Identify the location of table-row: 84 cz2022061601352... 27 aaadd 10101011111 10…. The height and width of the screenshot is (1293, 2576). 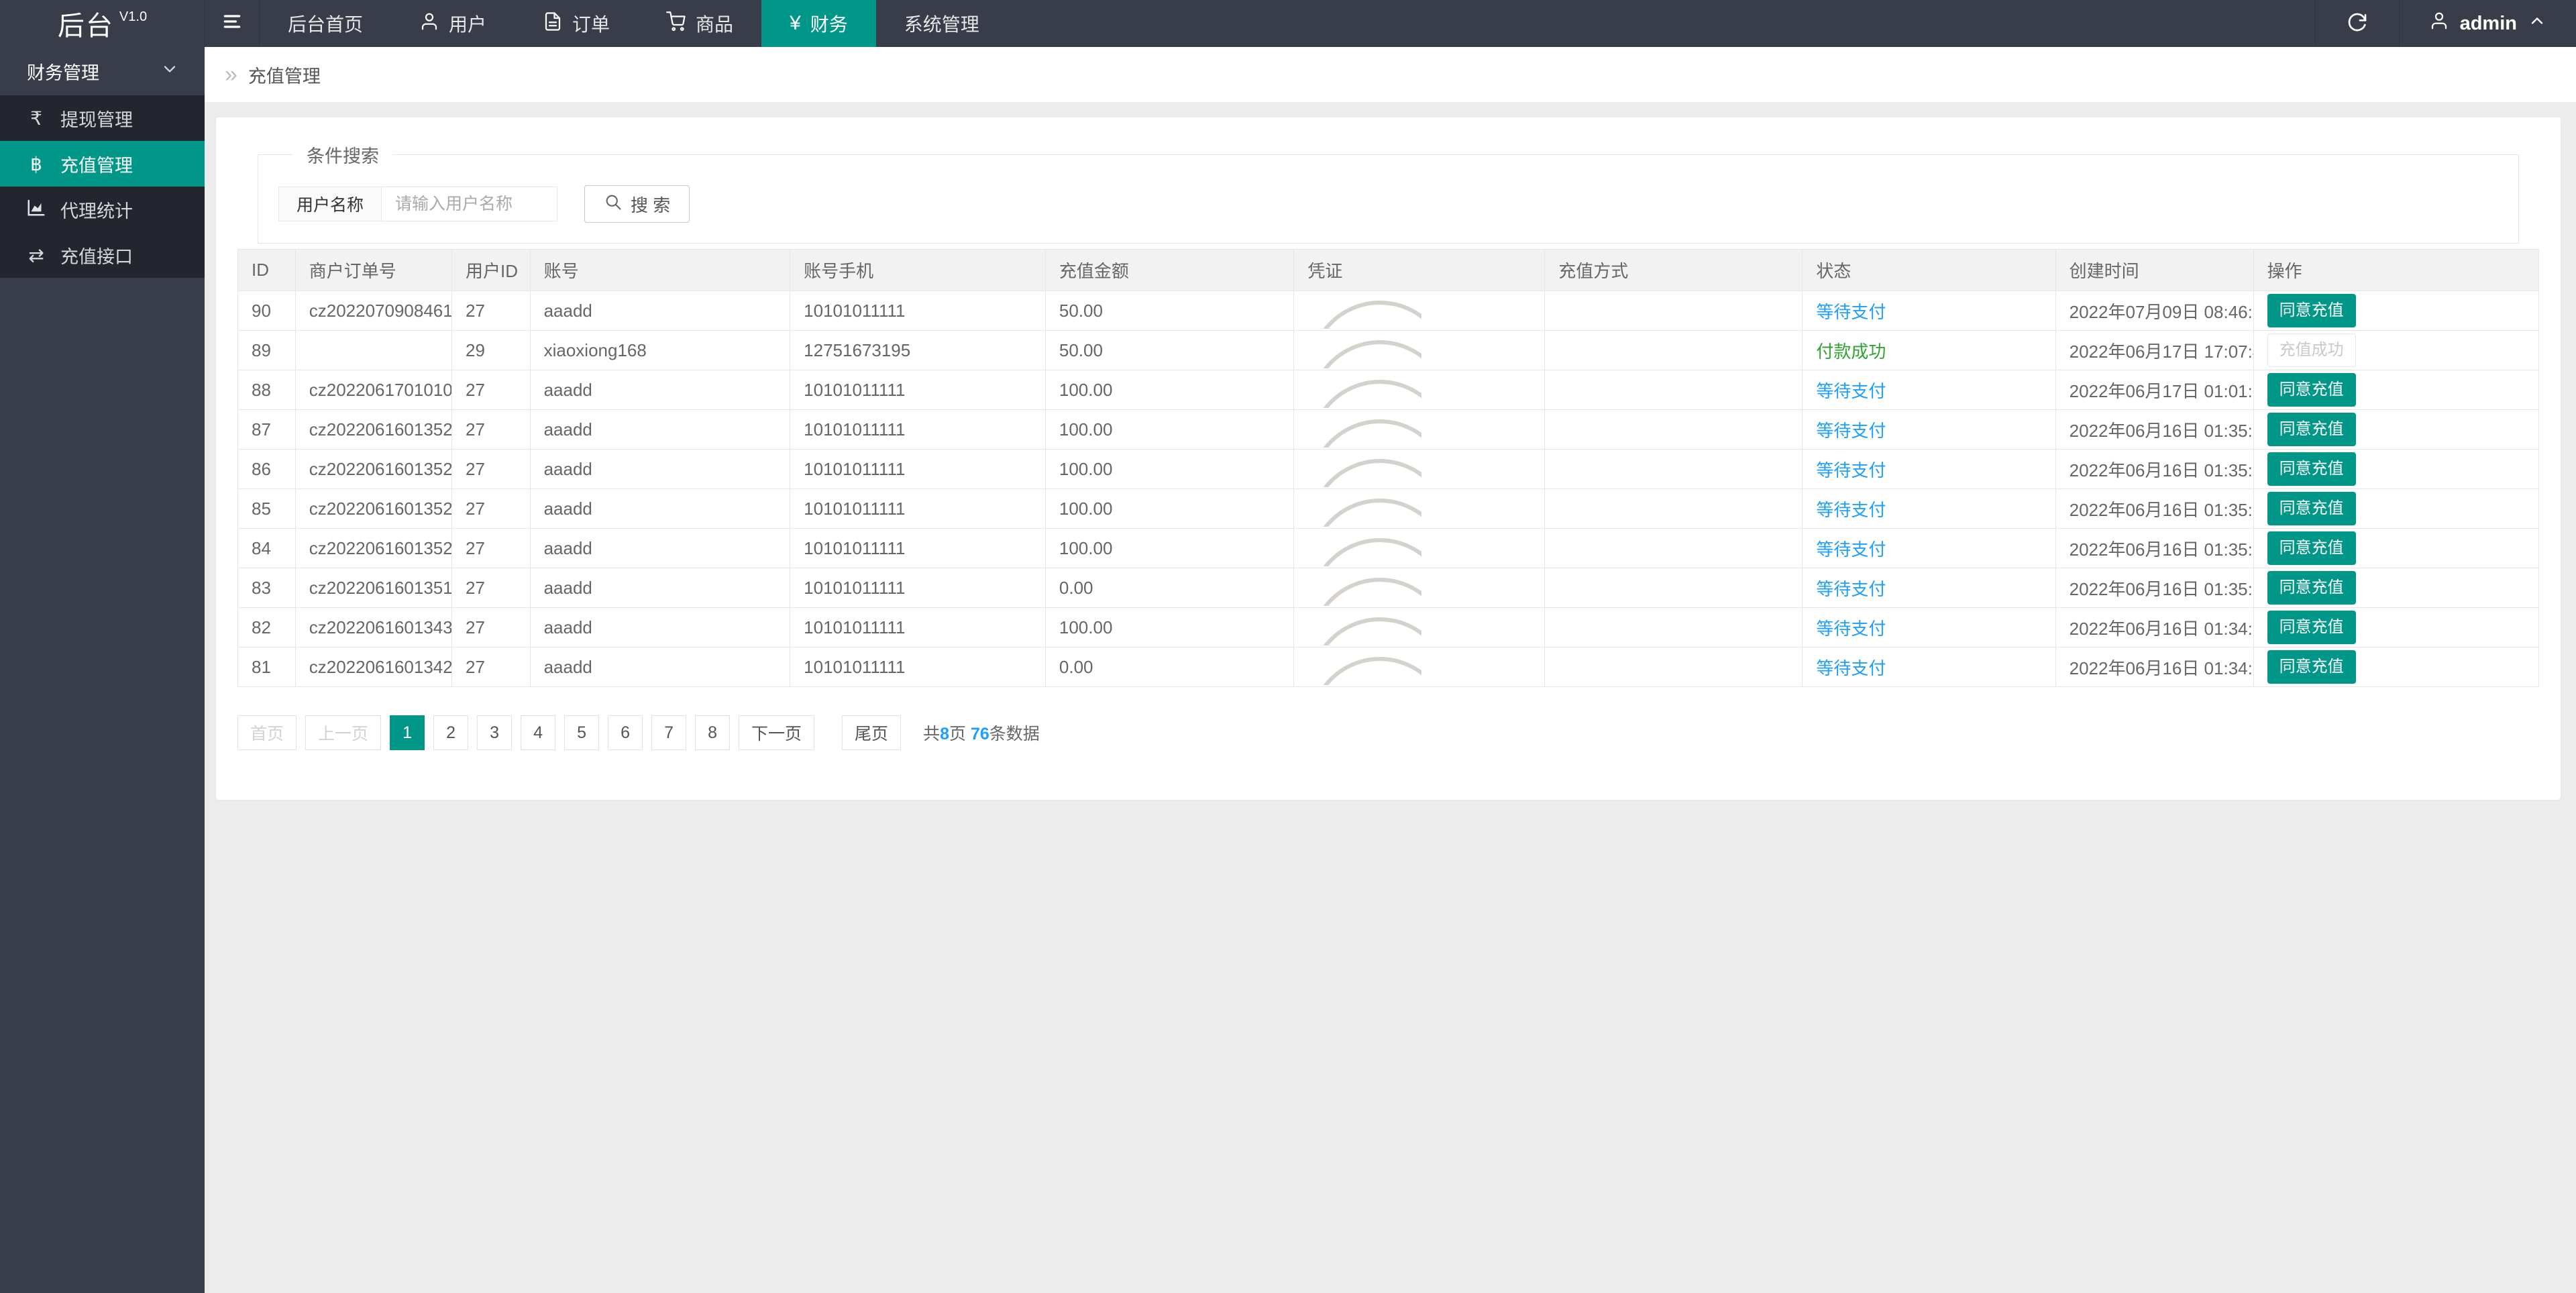
(1388, 548).